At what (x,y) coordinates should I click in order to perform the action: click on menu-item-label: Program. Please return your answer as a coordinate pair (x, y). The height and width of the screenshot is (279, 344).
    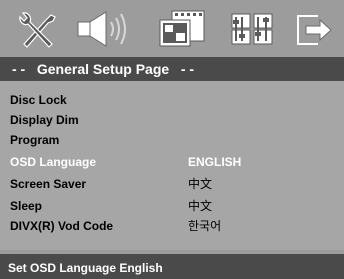
    Looking at the image, I should click on (35, 140).